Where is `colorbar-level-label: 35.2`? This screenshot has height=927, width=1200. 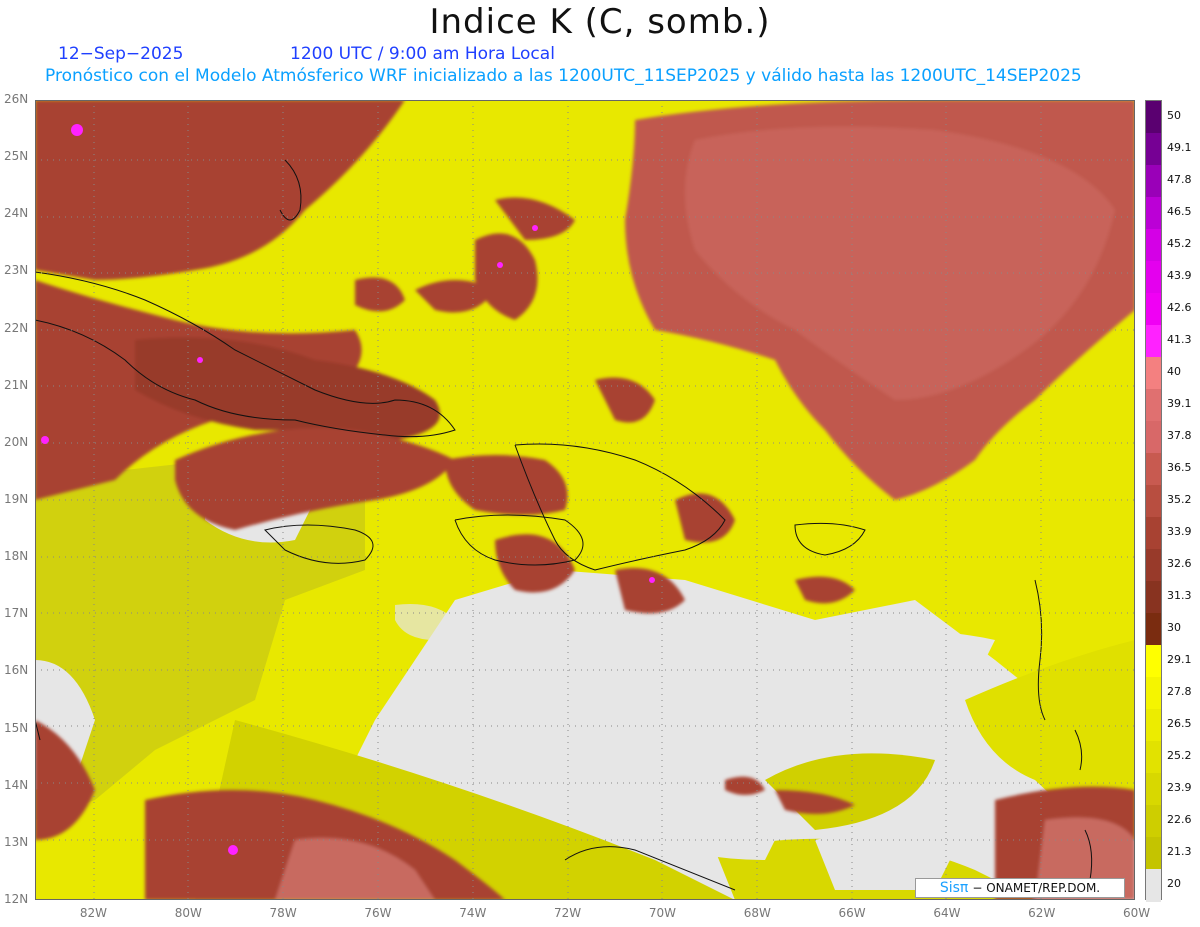 colorbar-level-label: 35.2 is located at coordinates (1179, 499).